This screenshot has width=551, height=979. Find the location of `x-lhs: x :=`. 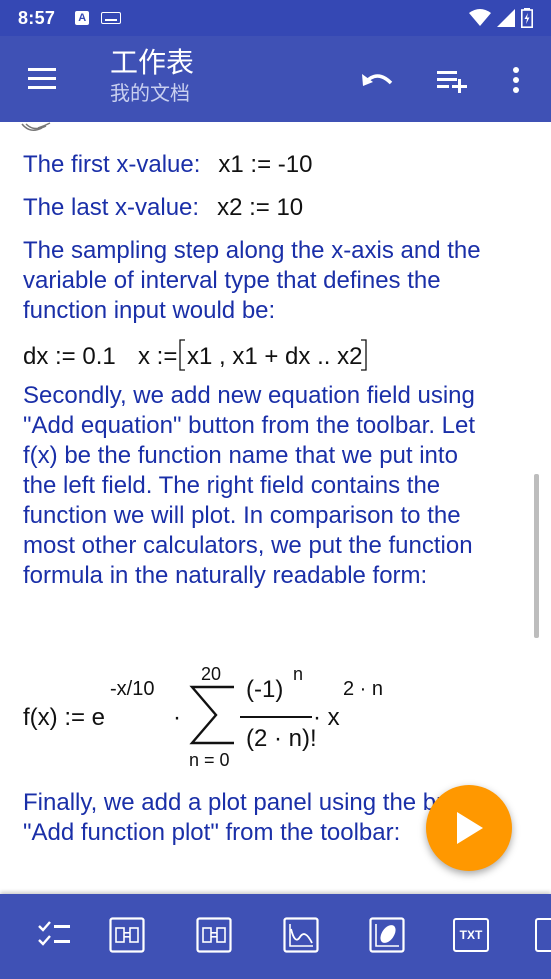

x-lhs: x := is located at coordinates (158, 356).